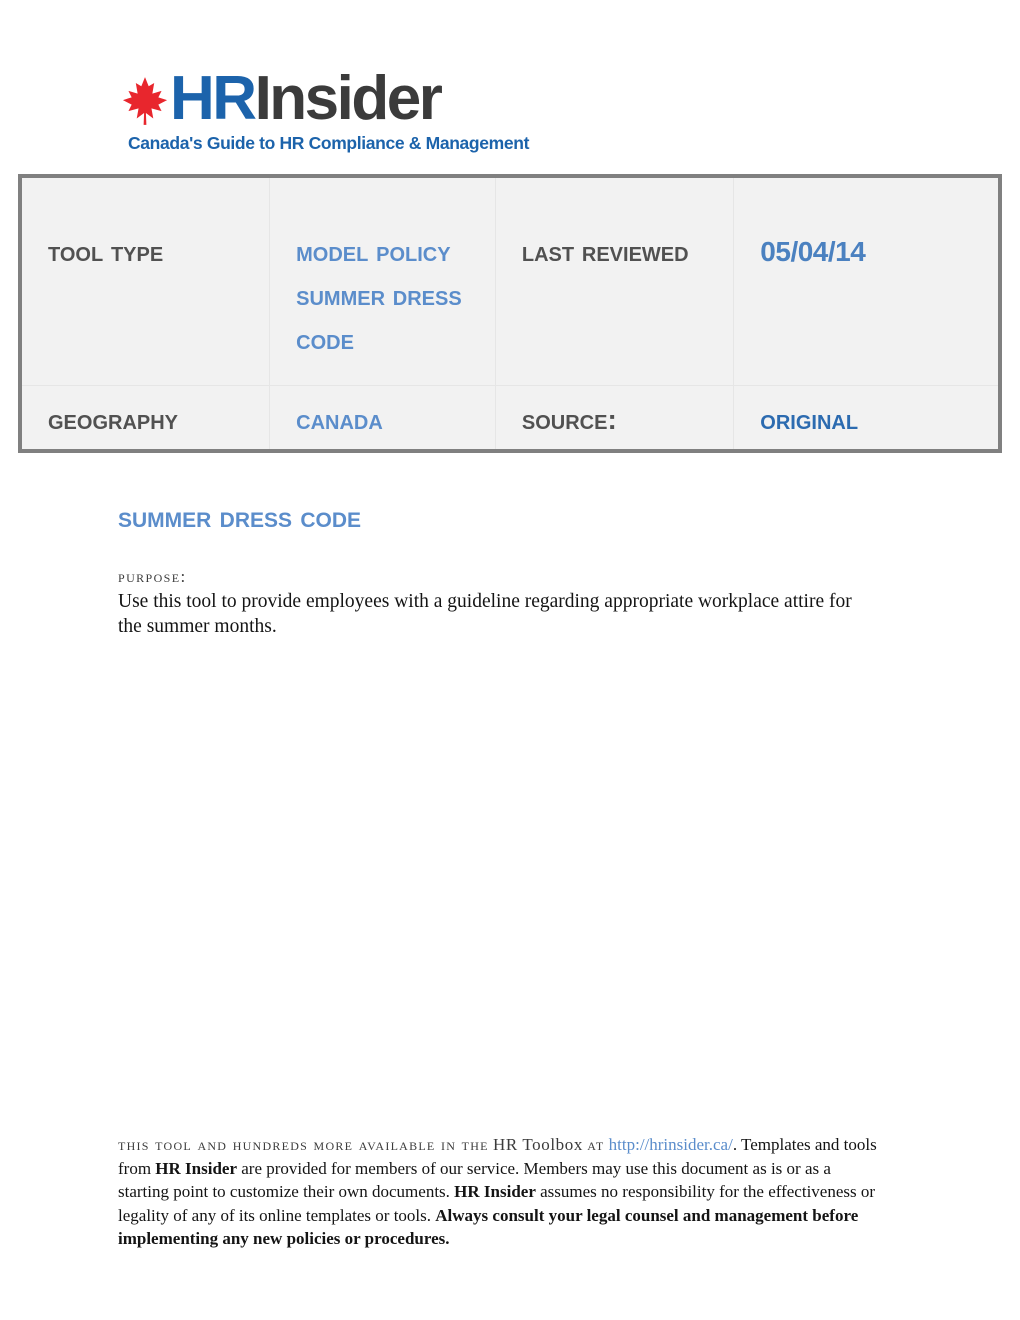 The width and height of the screenshot is (1020, 1320). Describe the element at coordinates (866, 417) in the screenshot. I see `meta-cell-value-source: Original` at that location.